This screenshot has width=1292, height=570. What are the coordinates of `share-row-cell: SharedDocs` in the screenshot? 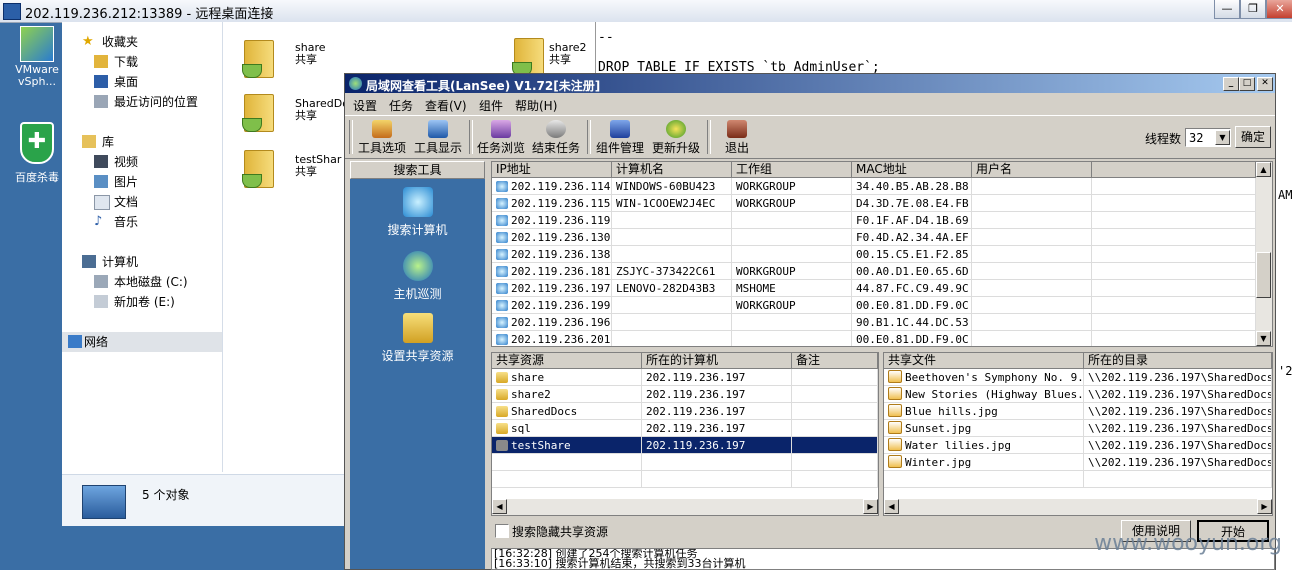 It's located at (567, 411).